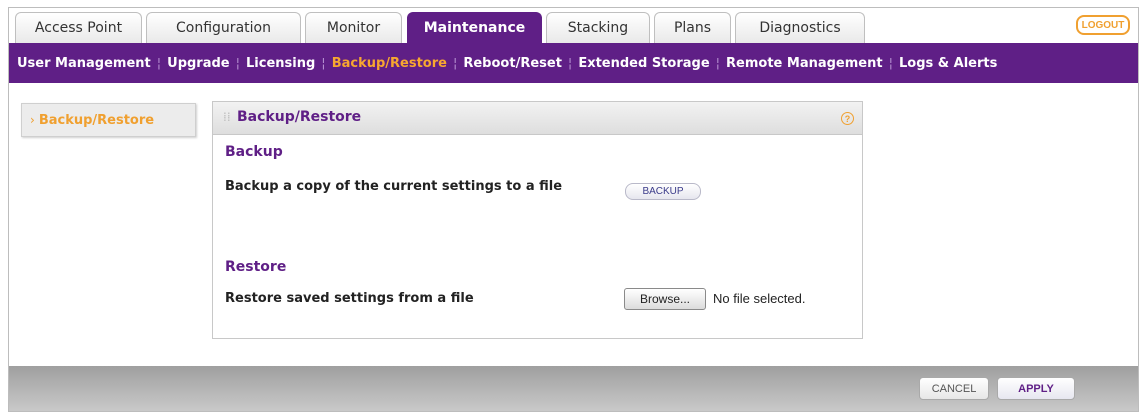  Describe the element at coordinates (474, 27) in the screenshot. I see `tab-maintenance: Maintenance` at that location.